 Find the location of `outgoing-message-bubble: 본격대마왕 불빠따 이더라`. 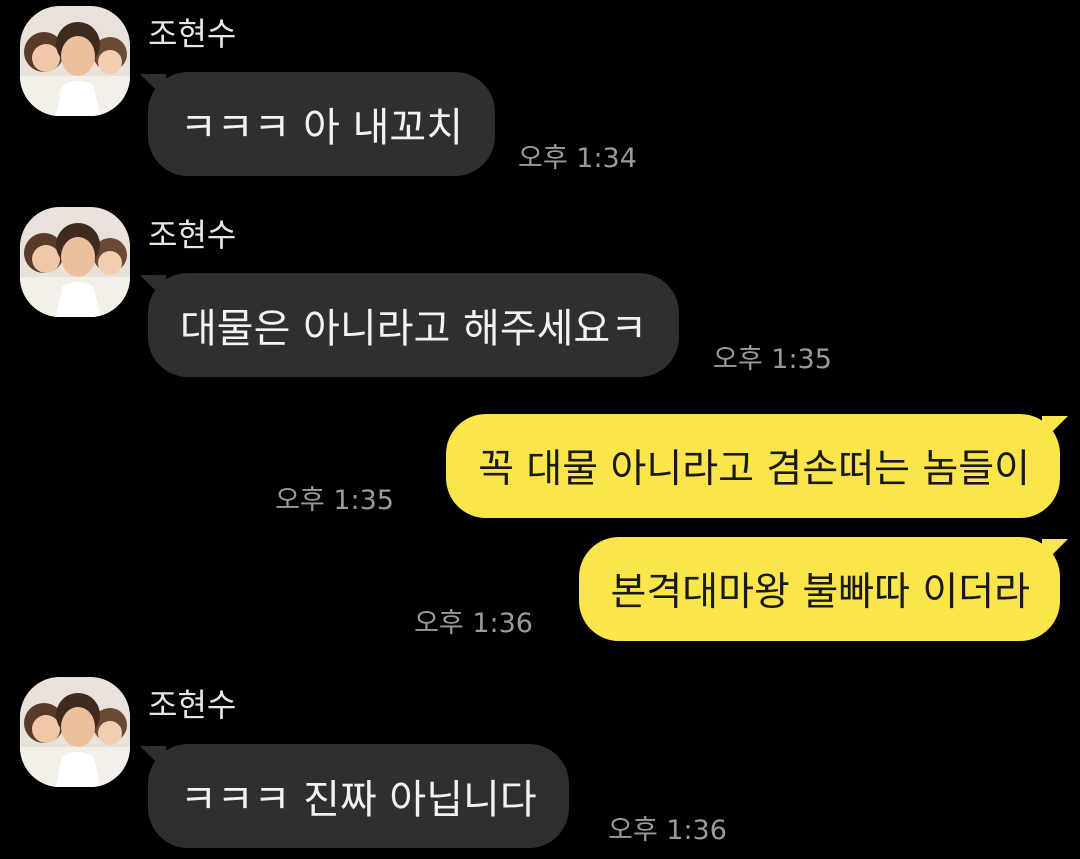

outgoing-message-bubble: 본격대마왕 불빠따 이더라 is located at coordinates (819, 589).